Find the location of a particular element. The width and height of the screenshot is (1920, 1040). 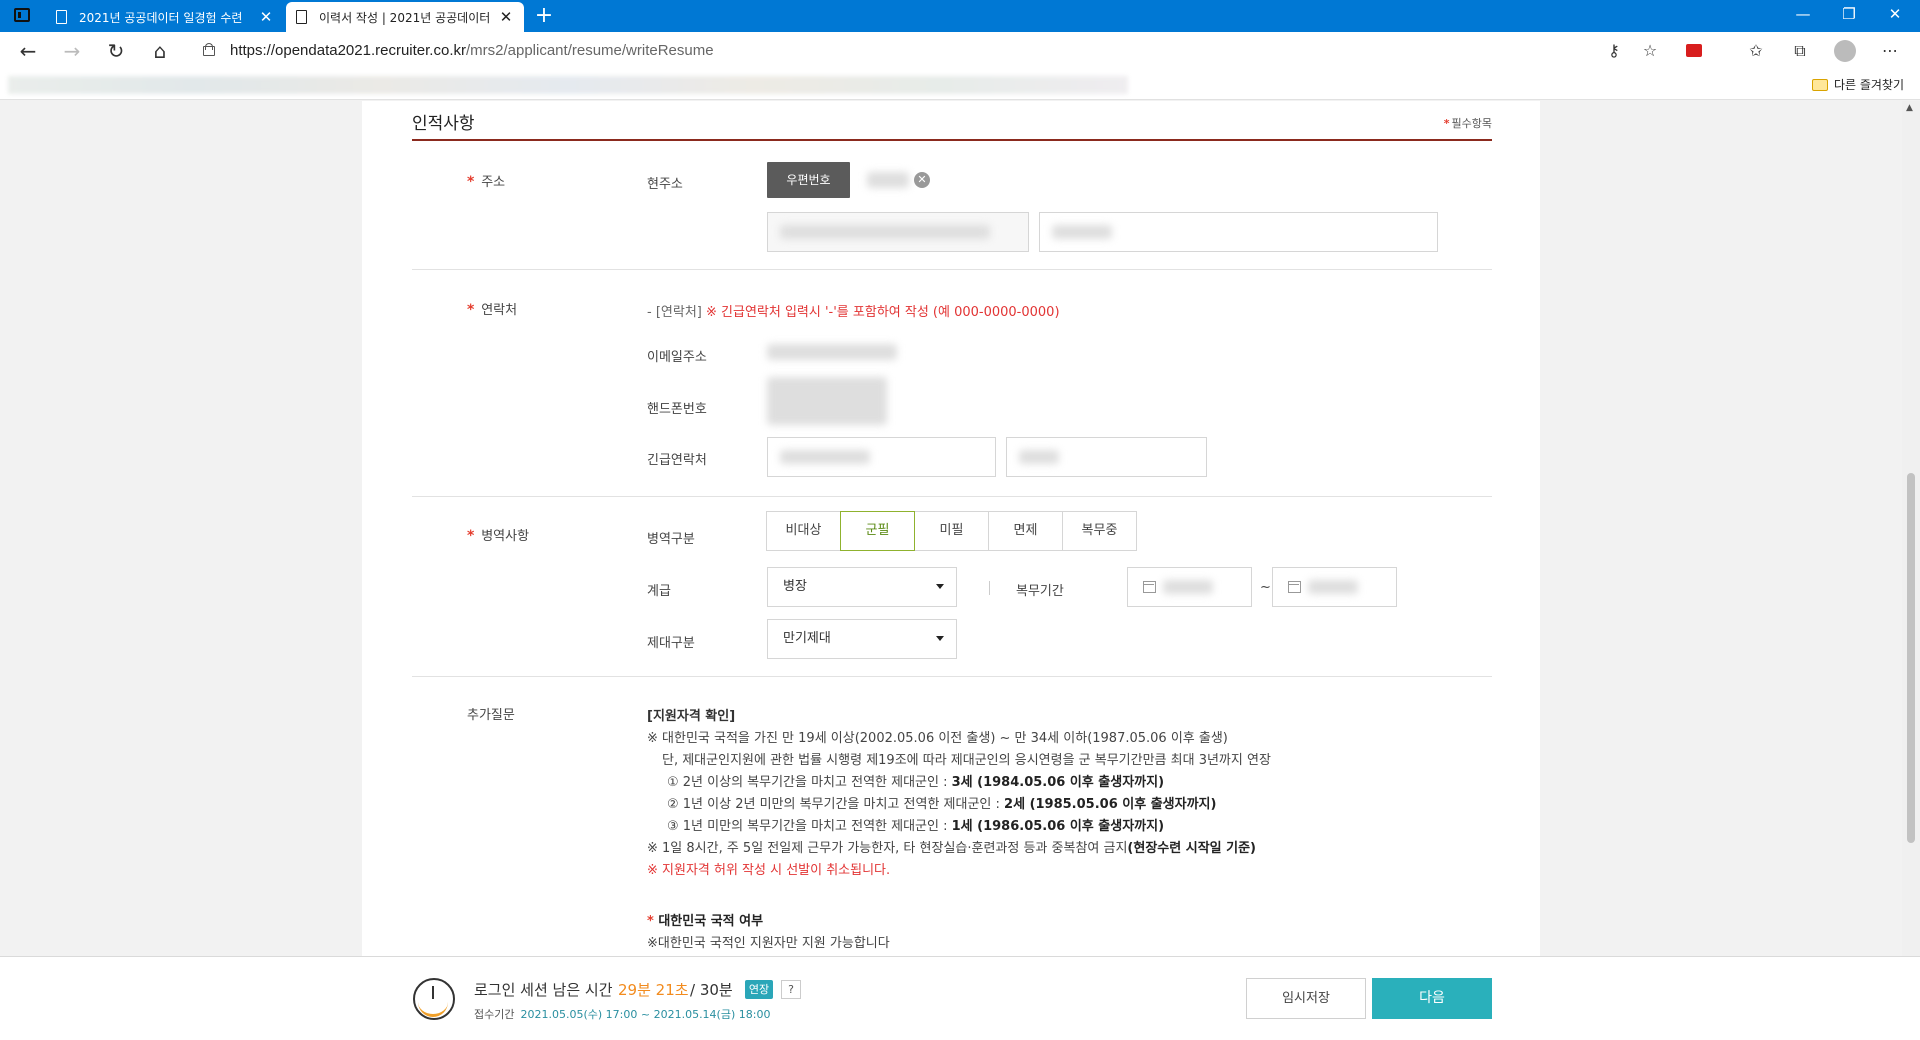

new-tab-icon: + is located at coordinates (544, 15).